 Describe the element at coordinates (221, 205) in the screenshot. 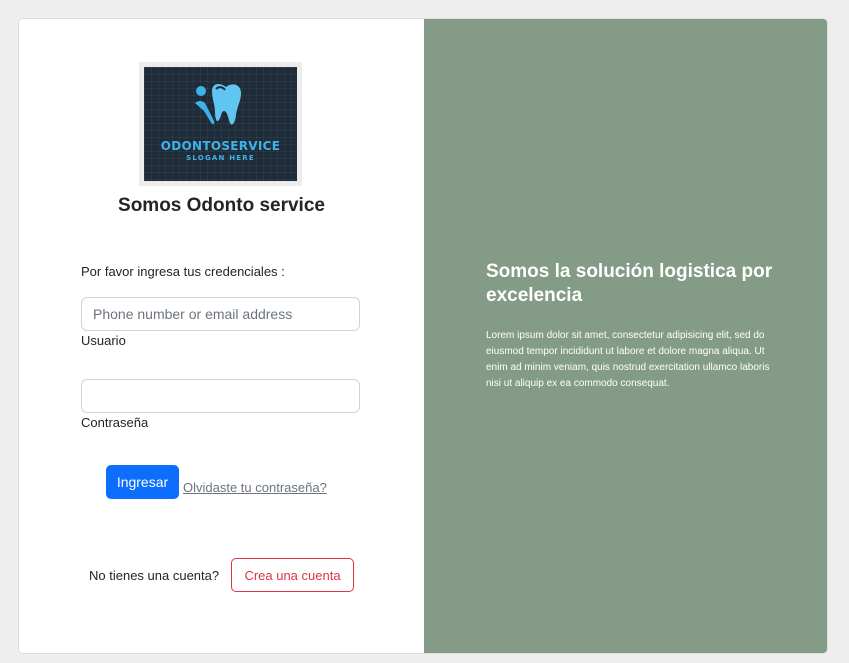

I see `brand-title: Somos Odonto service` at that location.